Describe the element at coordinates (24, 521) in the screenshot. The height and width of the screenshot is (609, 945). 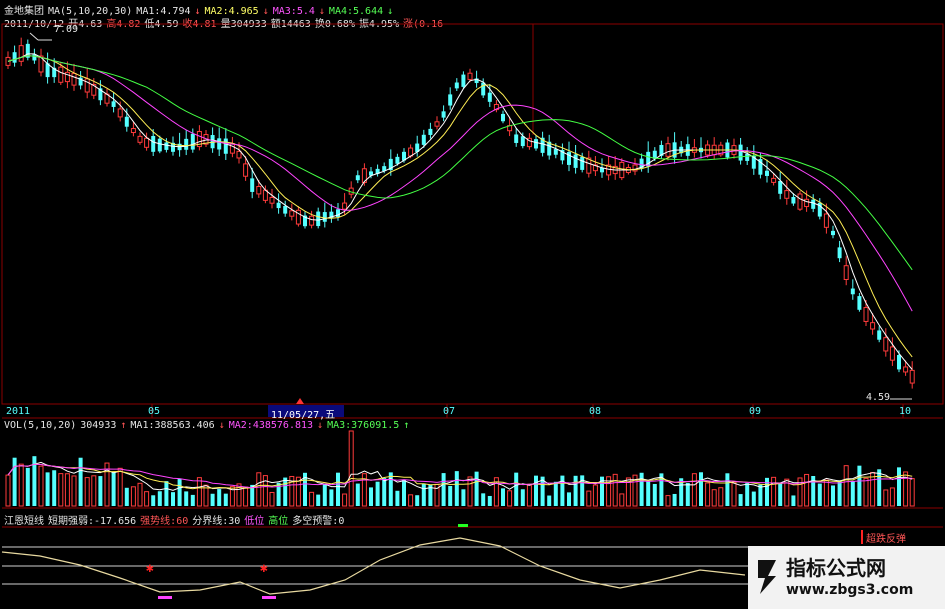
I see `indicator-name: 江恩短线` at that location.